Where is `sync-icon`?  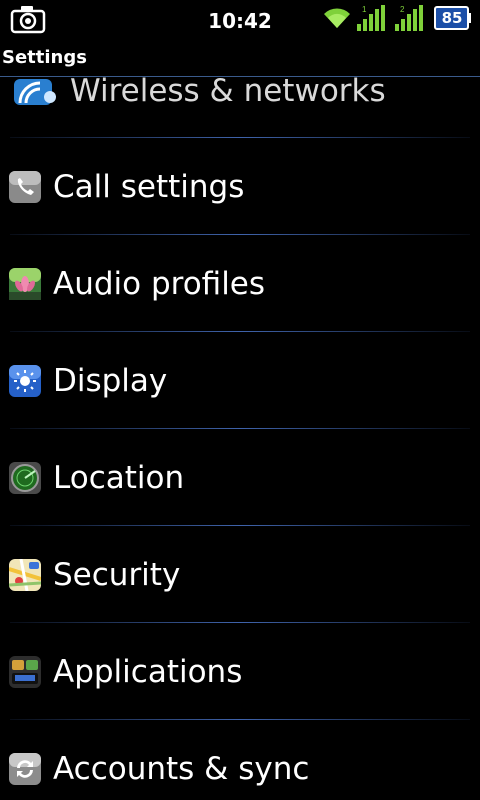 sync-icon is located at coordinates (25, 769).